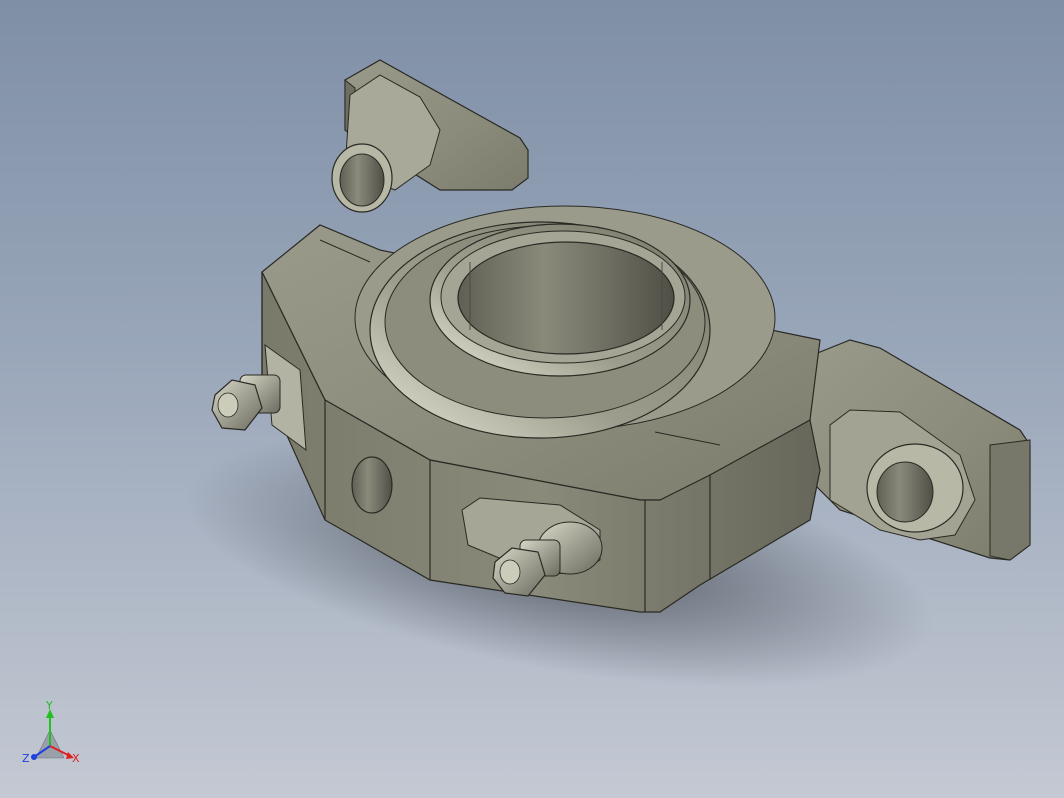 The width and height of the screenshot is (1064, 798). Describe the element at coordinates (566, 298) in the screenshot. I see `shaft-bore` at that location.